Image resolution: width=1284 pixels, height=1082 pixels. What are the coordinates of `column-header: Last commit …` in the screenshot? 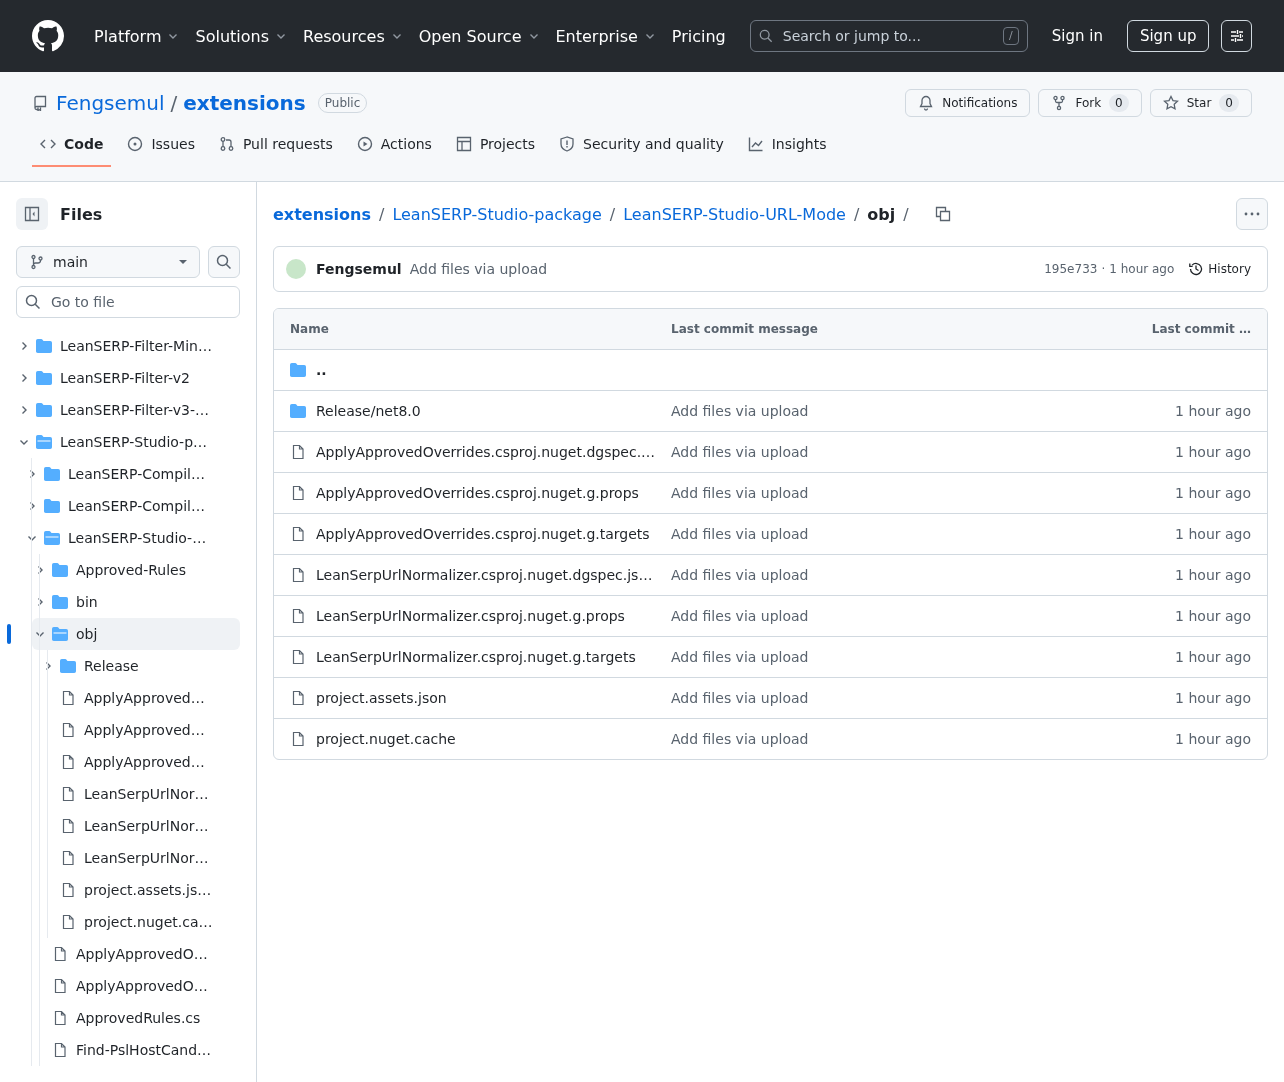 It's located at (1201, 329).